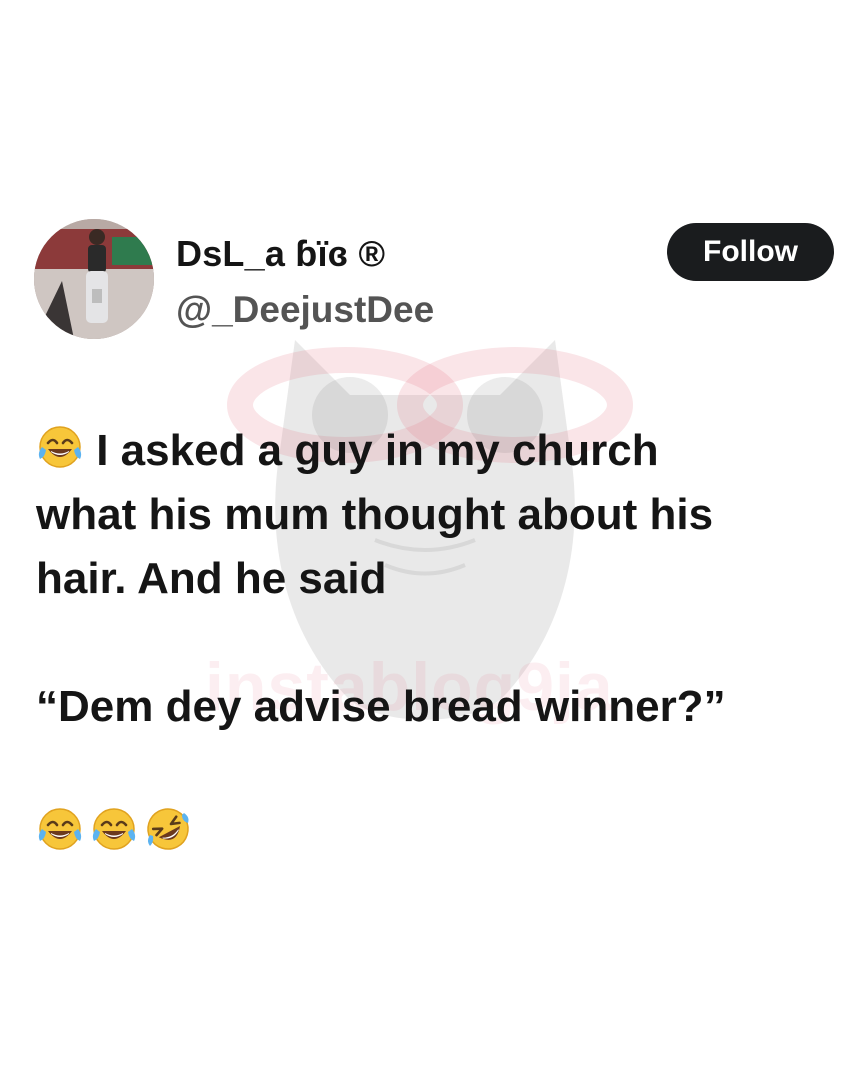  Describe the element at coordinates (750, 252) in the screenshot. I see `follow-button: Follow` at that location.